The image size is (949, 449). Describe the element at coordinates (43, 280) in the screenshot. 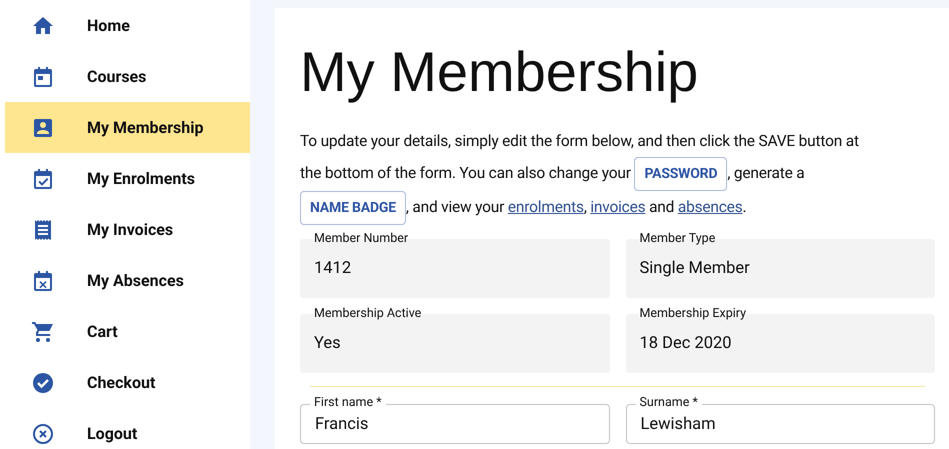

I see `calendar-x-icon` at that location.